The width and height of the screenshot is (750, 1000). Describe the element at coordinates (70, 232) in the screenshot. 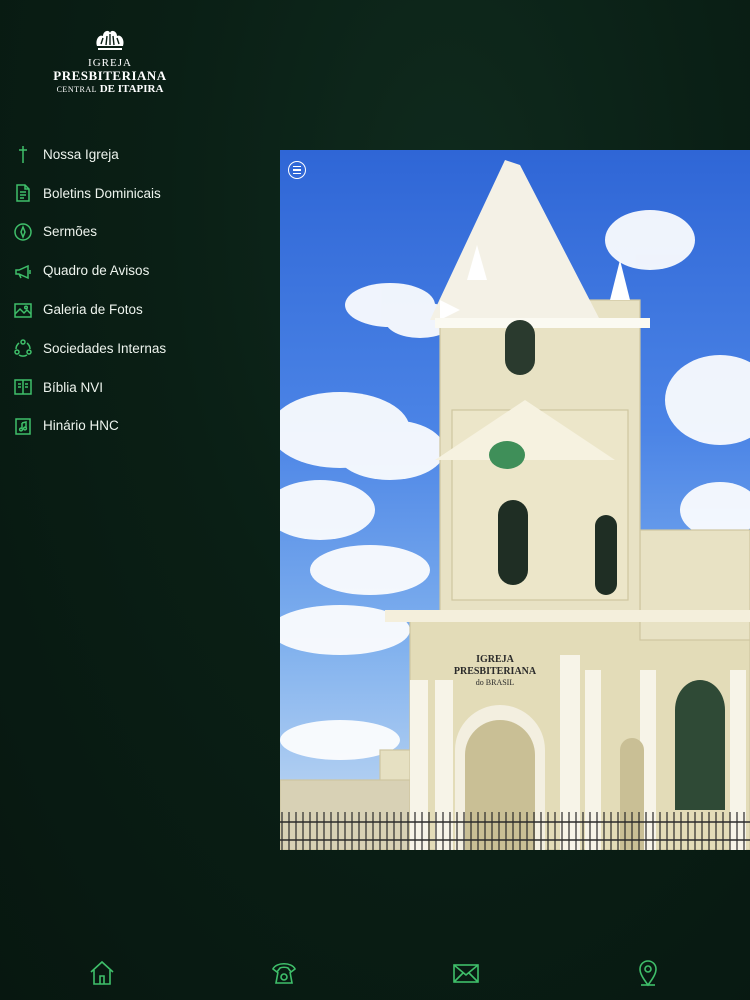

I see `sidebar-item-label: Sermões` at that location.